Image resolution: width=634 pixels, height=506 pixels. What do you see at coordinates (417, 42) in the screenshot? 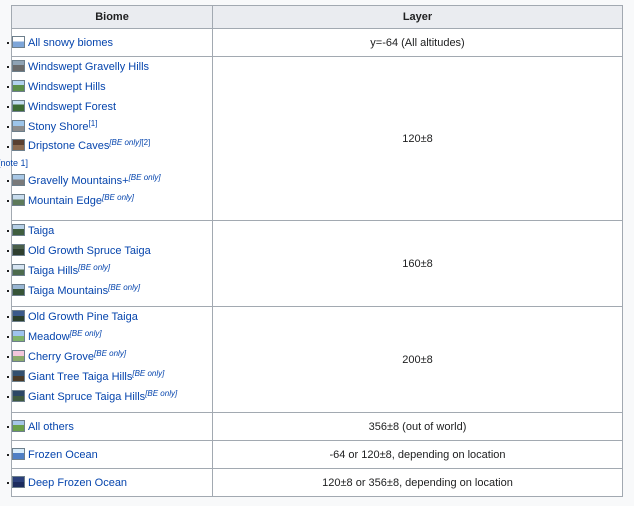
I see `layer-cell: y=-64 (All altitudes)` at bounding box center [417, 42].